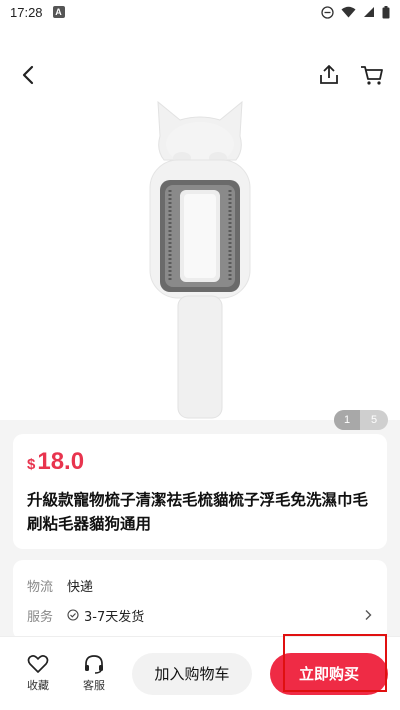  What do you see at coordinates (40, 617) in the screenshot?
I see `service-label: 服务` at bounding box center [40, 617].